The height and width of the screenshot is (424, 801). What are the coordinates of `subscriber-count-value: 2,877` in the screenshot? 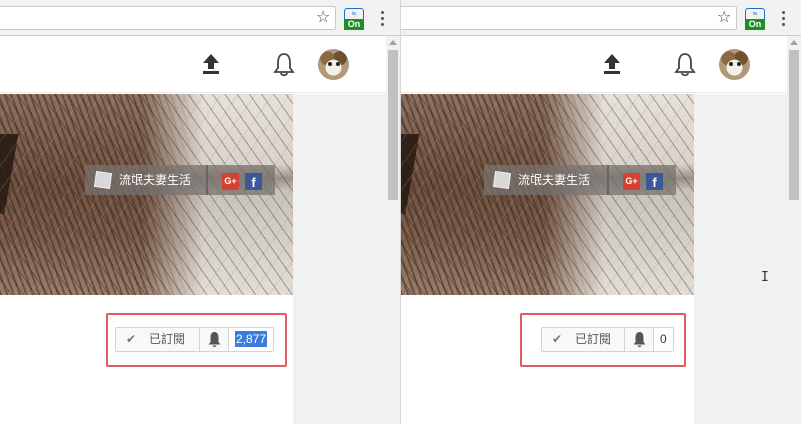 It's located at (251, 339).